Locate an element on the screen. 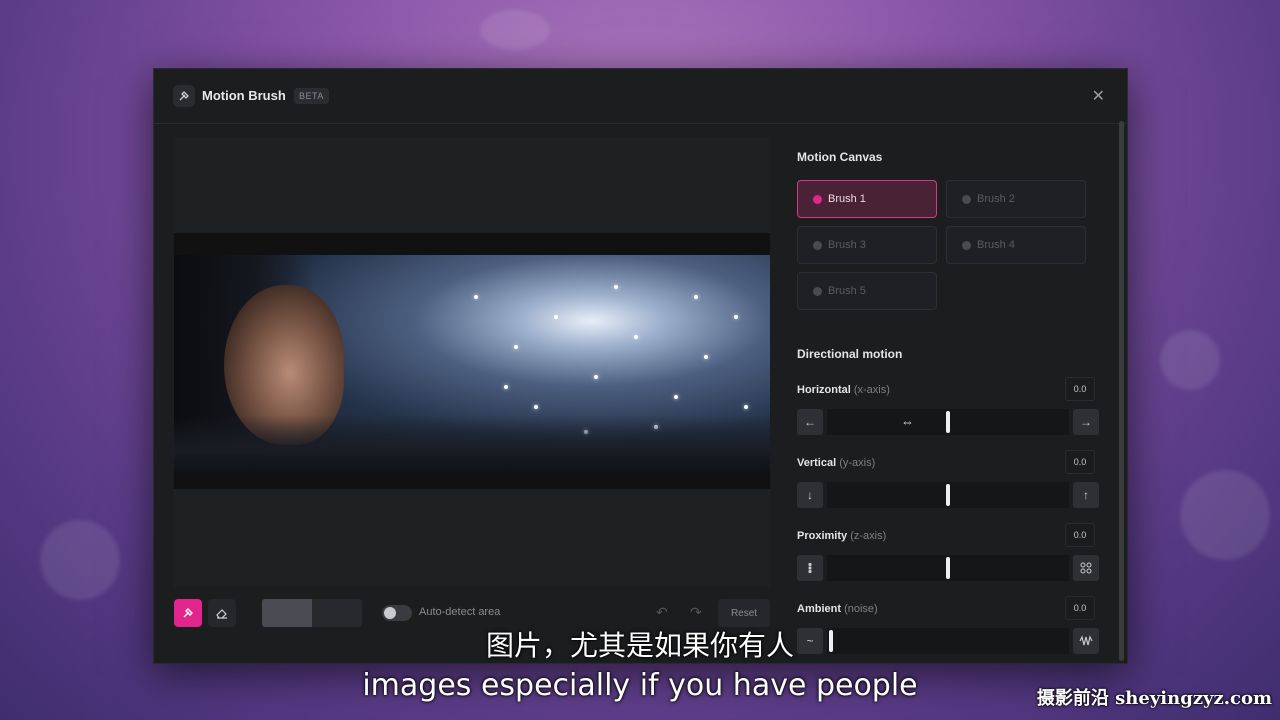  arrow-right-icon: → is located at coordinates (1086, 422).